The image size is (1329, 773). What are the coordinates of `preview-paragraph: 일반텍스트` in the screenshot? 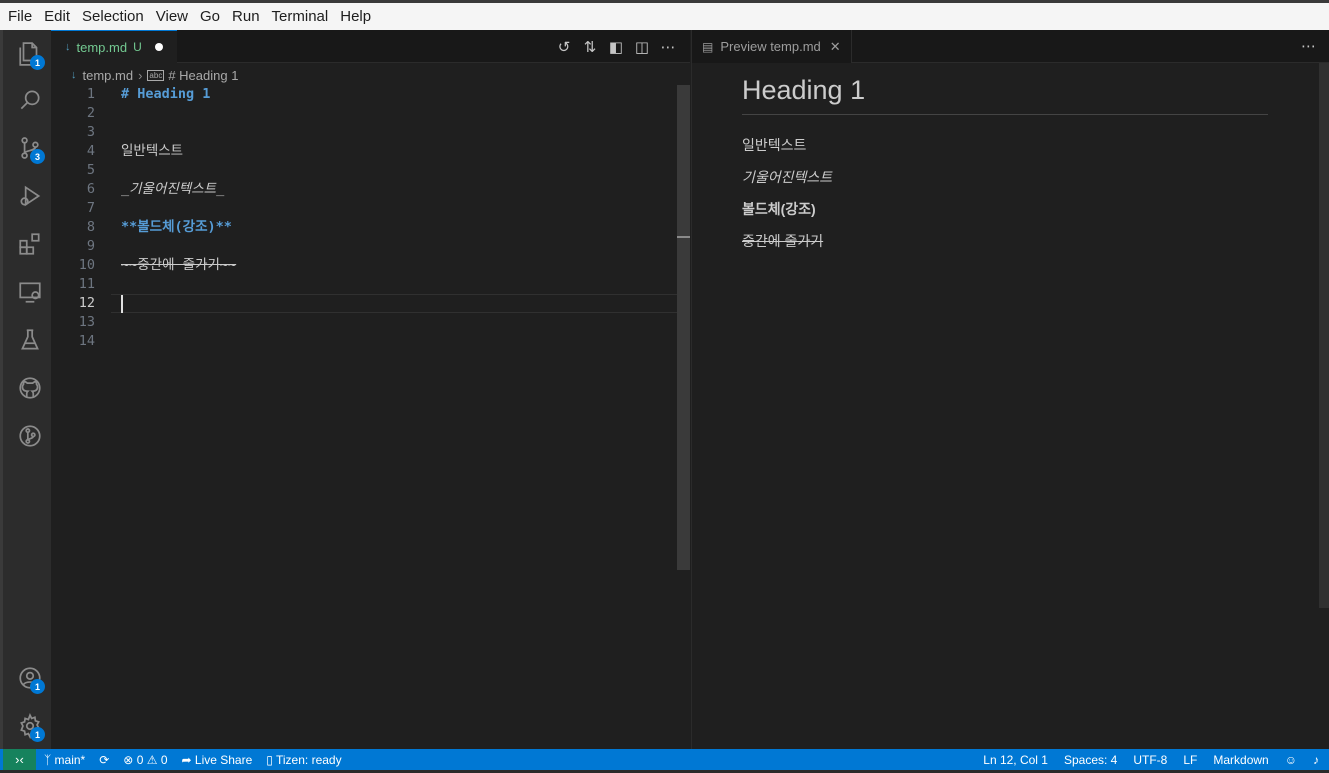 It's located at (774, 145).